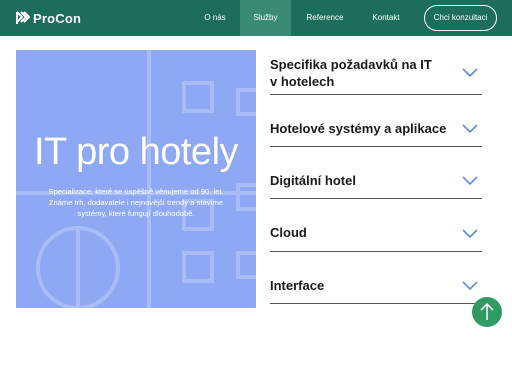 Image resolution: width=512 pixels, height=384 pixels. What do you see at coordinates (313, 180) in the screenshot?
I see `accordion-title: Digitální hotel` at bounding box center [313, 180].